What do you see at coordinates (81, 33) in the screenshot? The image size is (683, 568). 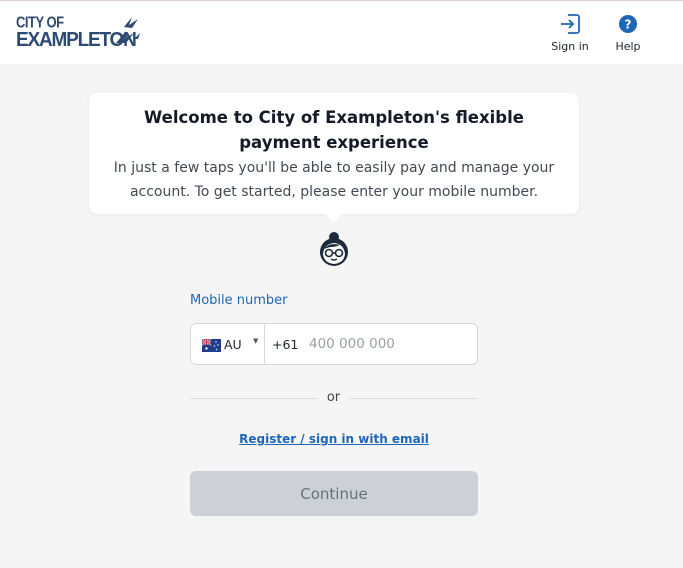 I see `city-logo: CITY OF EXAMPLETON` at bounding box center [81, 33].